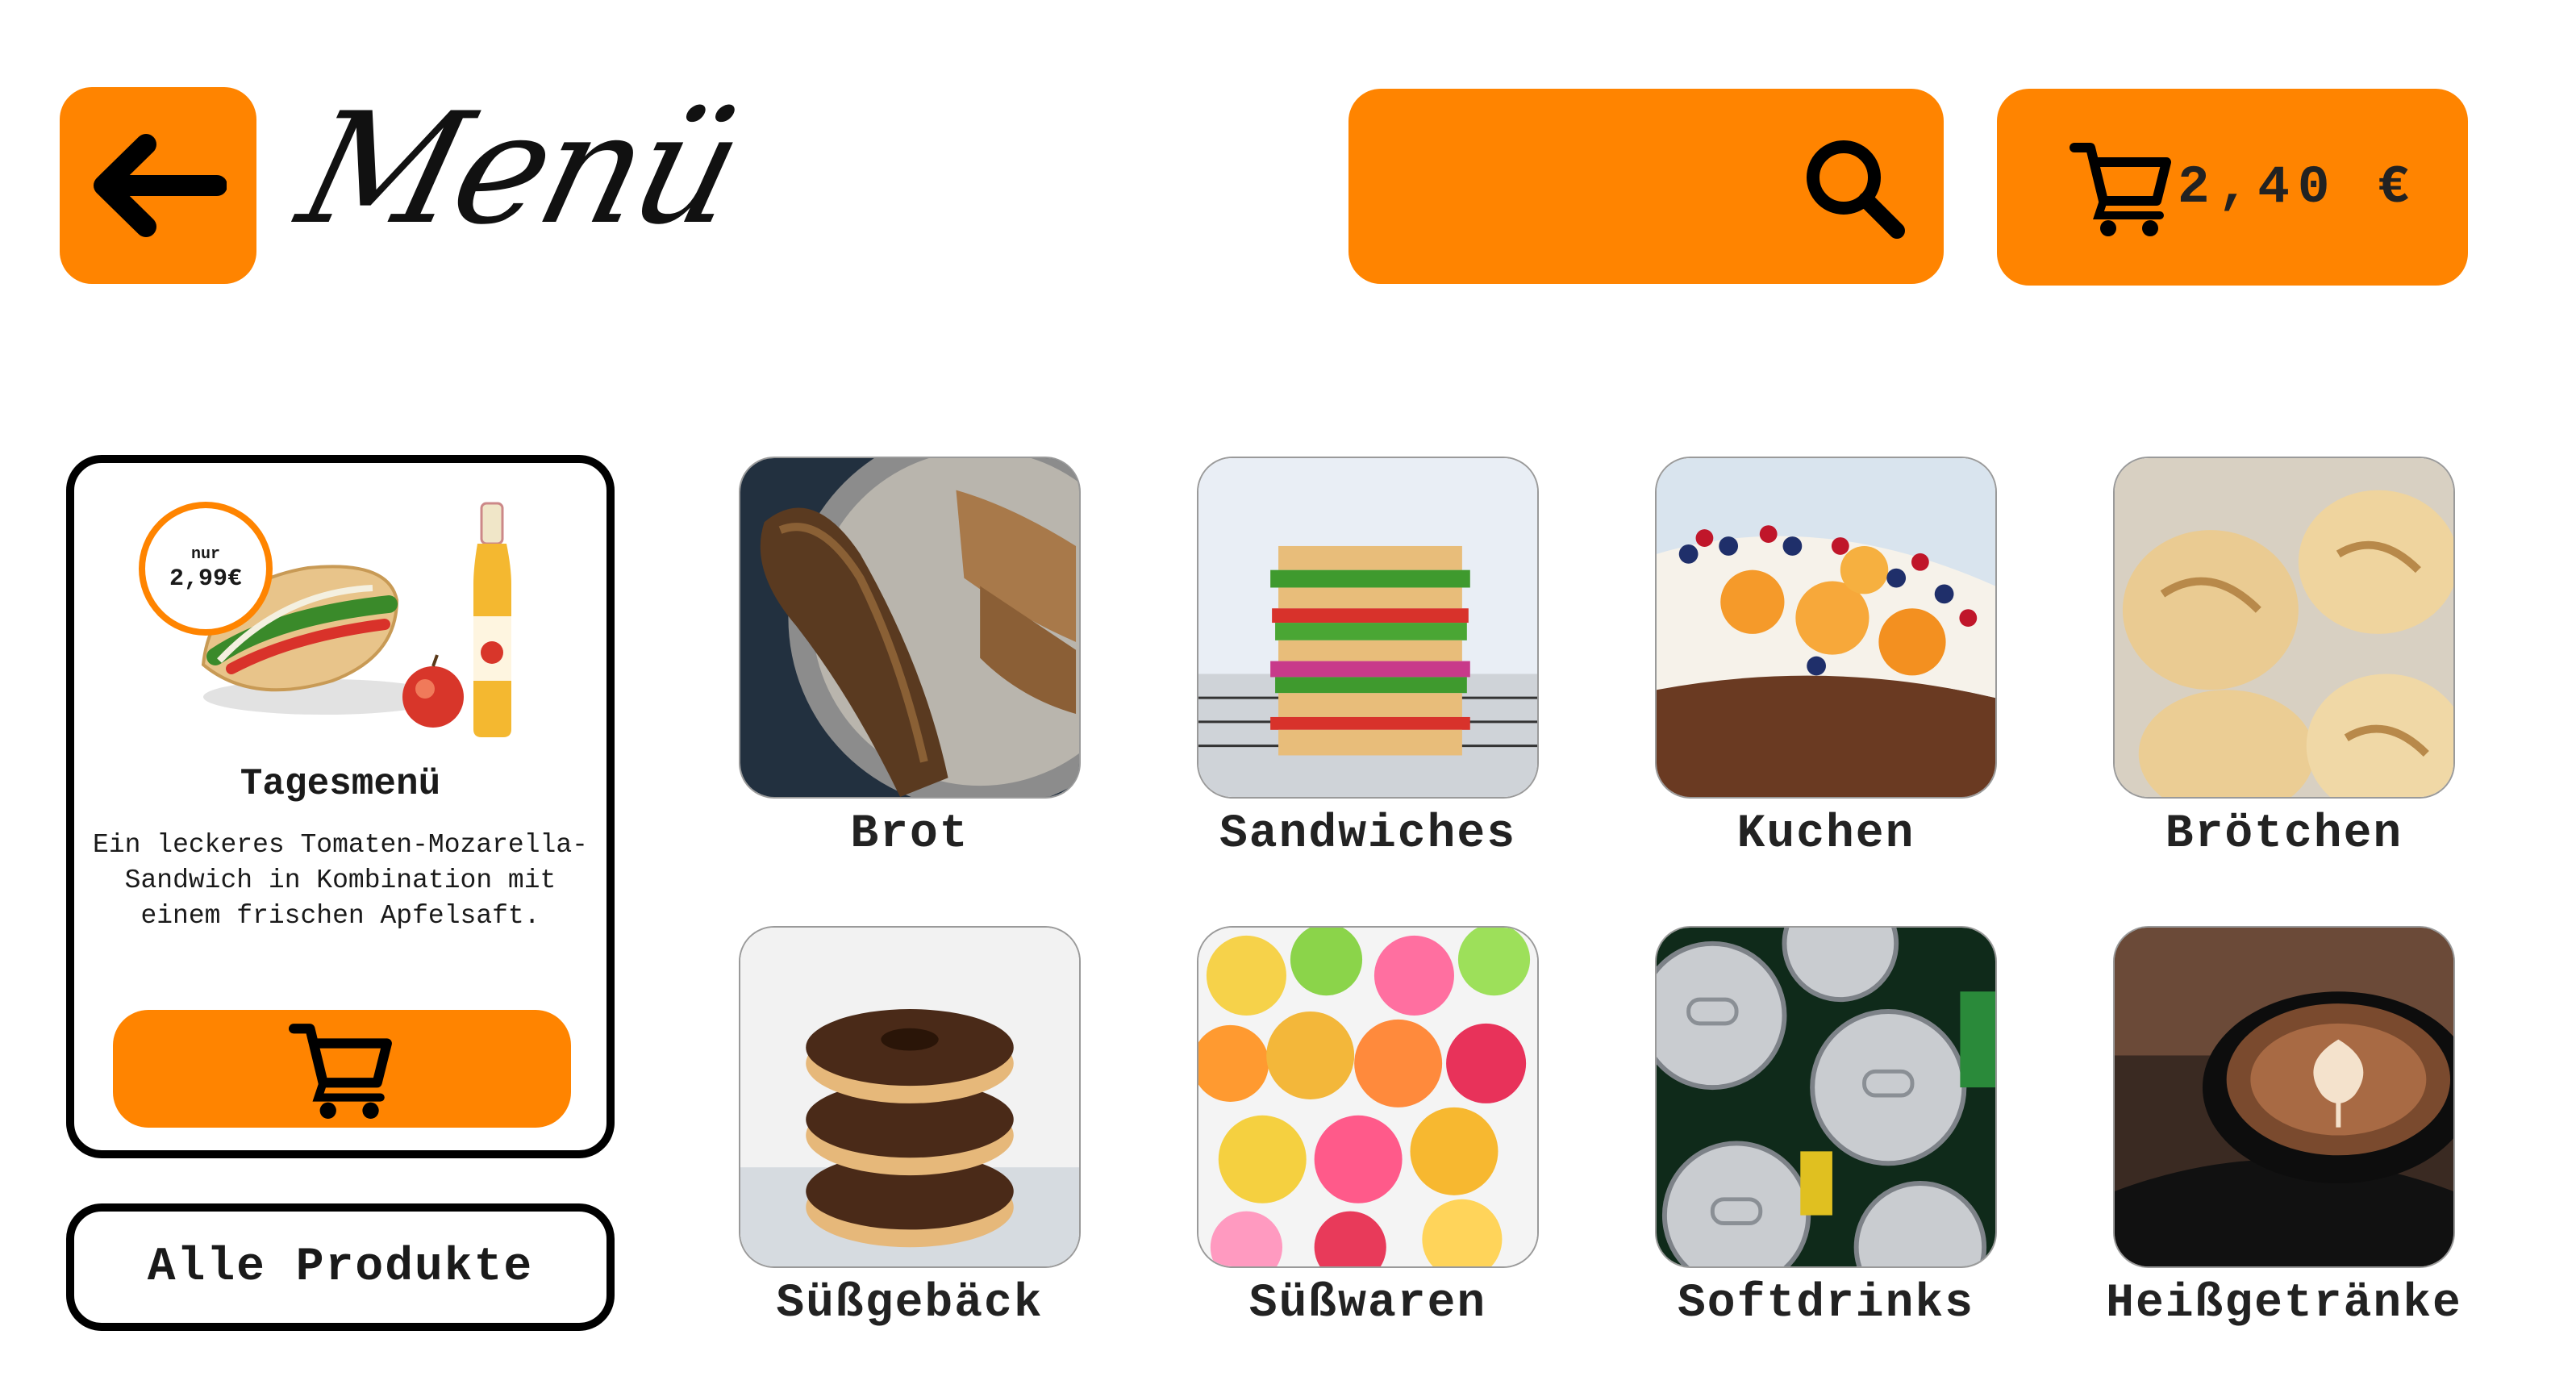 The height and width of the screenshot is (1389, 2576). I want to click on cart-total: 2,40 €, so click(2298, 187).